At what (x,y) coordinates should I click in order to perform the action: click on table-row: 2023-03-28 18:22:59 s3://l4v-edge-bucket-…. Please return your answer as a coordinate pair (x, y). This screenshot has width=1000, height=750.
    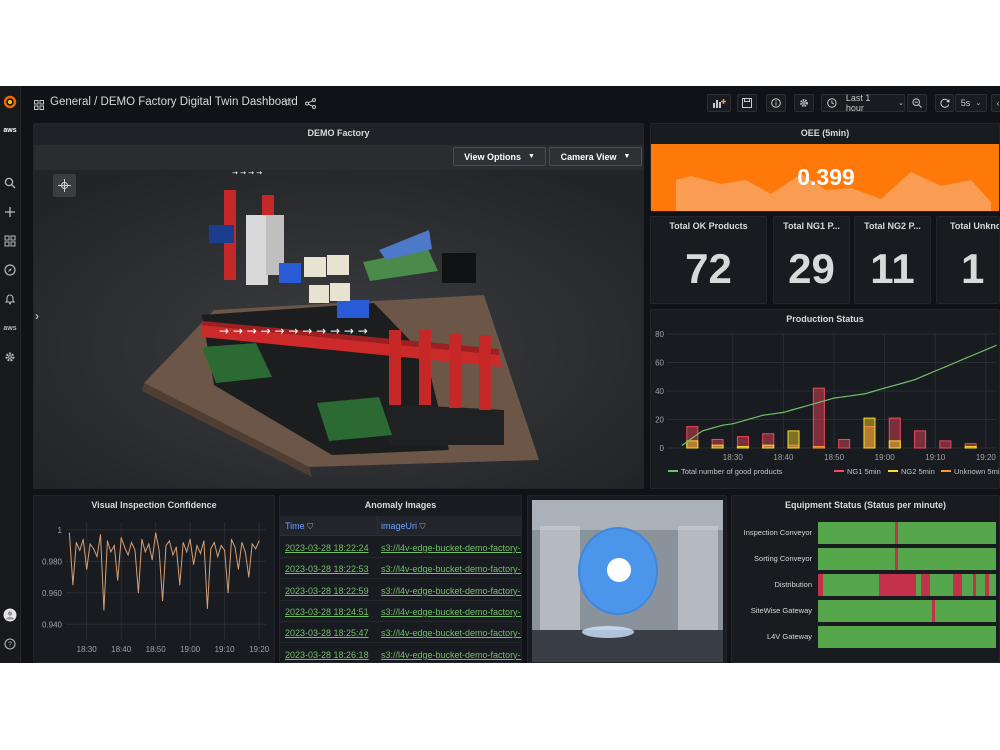
    Looking at the image, I should click on (400, 590).